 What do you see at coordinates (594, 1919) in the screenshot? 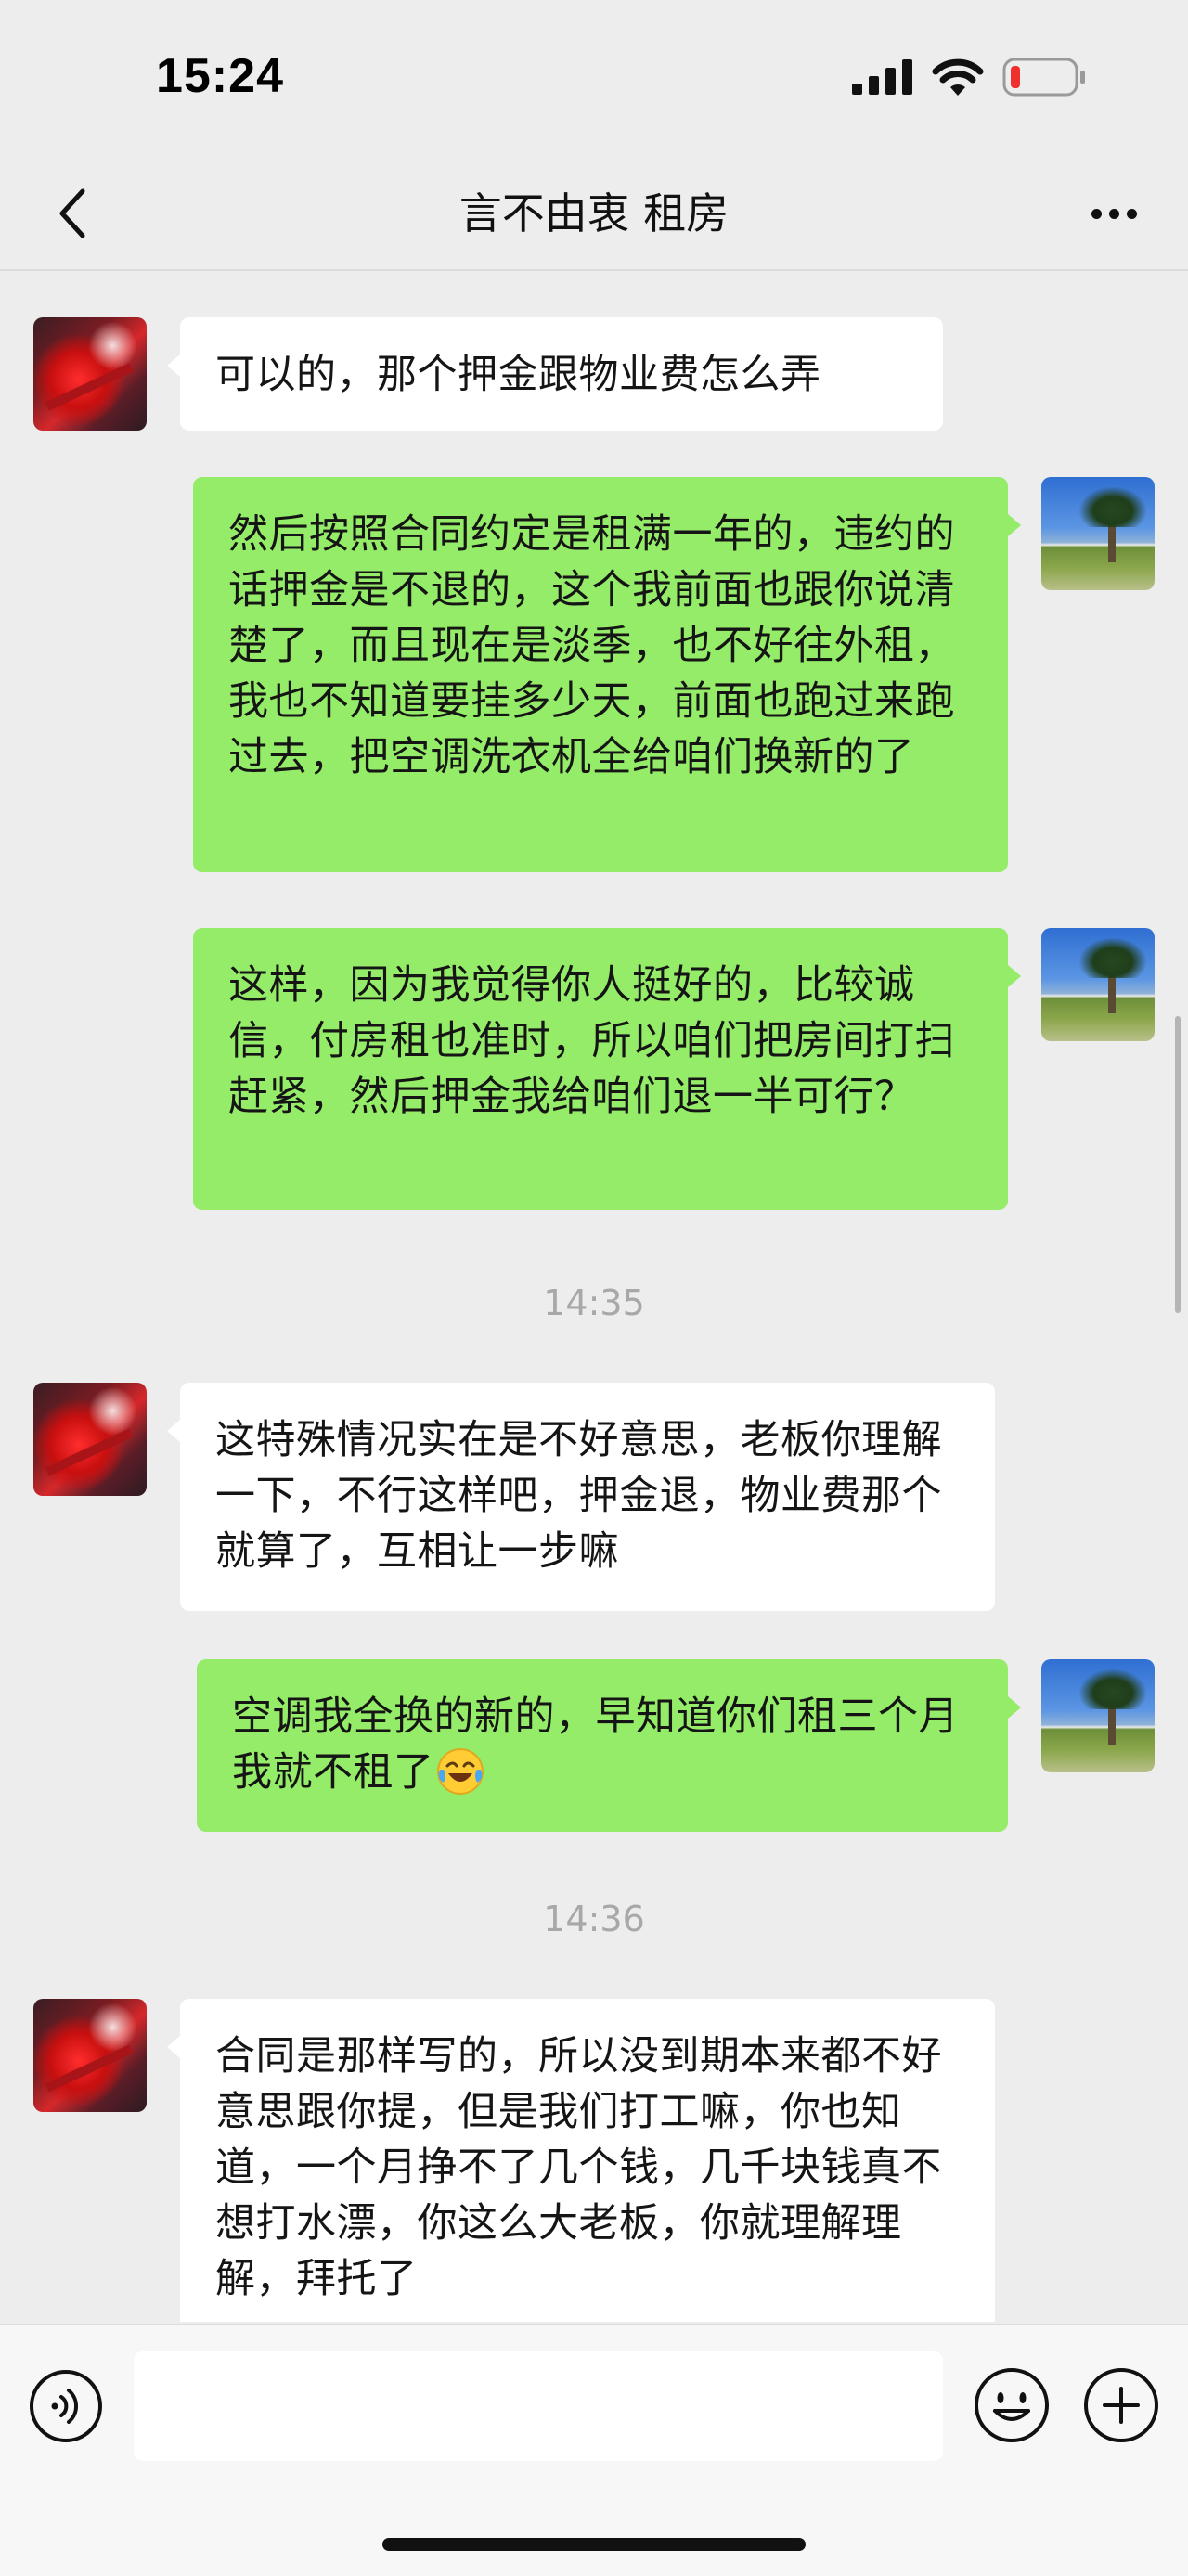
I see `timestamp: 14:36` at bounding box center [594, 1919].